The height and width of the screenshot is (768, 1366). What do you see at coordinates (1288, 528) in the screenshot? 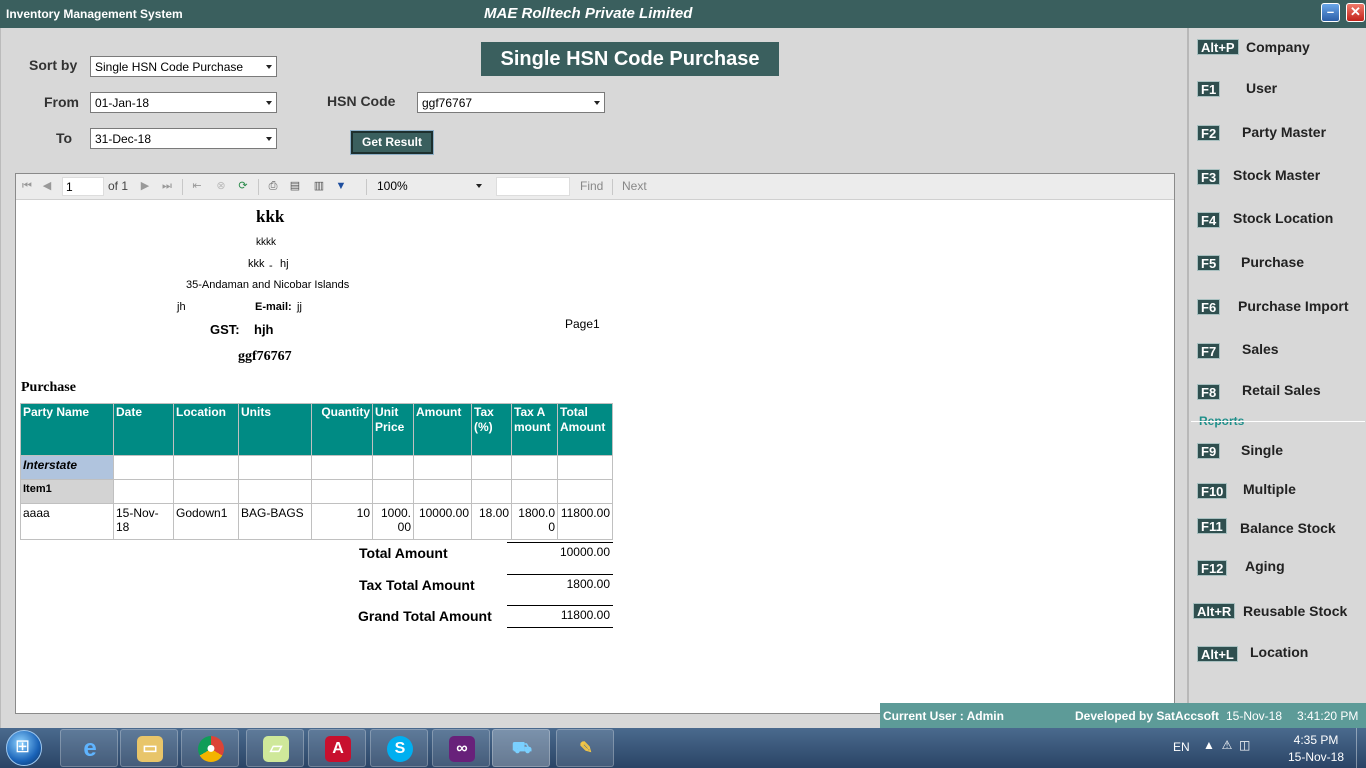
I see `menu-label: Balance Stock` at bounding box center [1288, 528].